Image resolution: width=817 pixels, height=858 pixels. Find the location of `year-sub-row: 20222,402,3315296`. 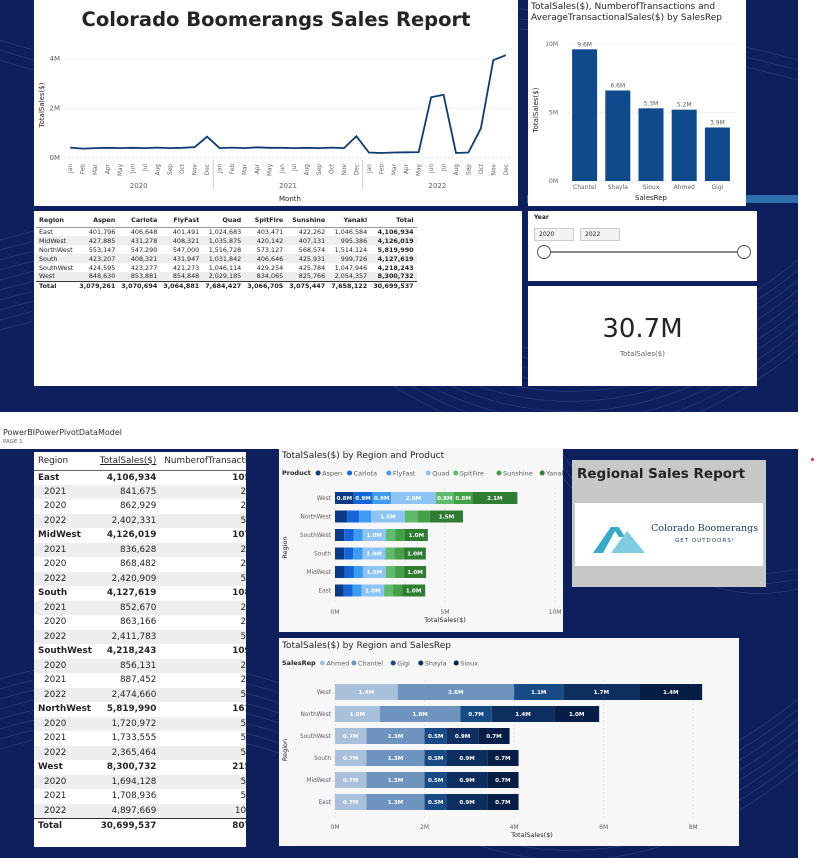

year-sub-row: 20222,402,3315296 is located at coordinates (140, 520).